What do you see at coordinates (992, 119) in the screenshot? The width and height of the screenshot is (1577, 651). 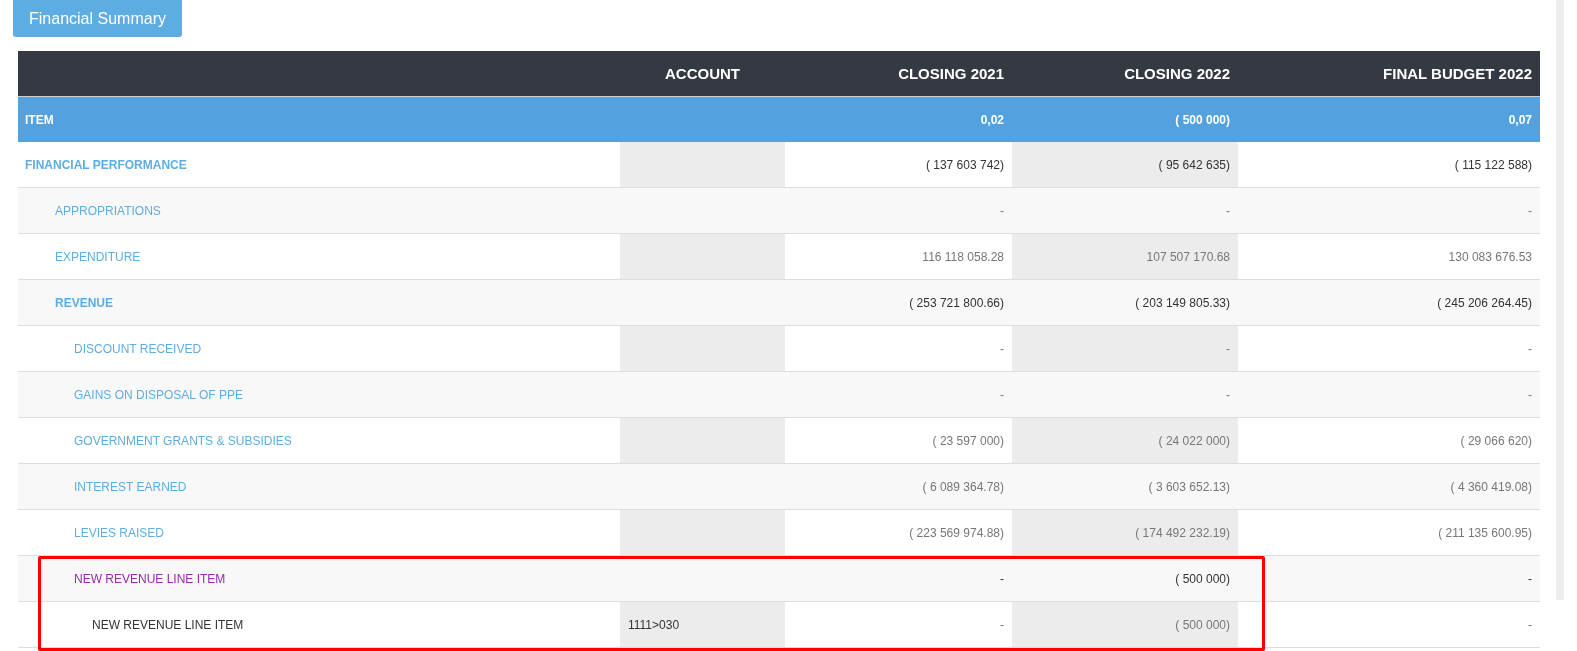 I see `table-cell: 0,02` at bounding box center [992, 119].